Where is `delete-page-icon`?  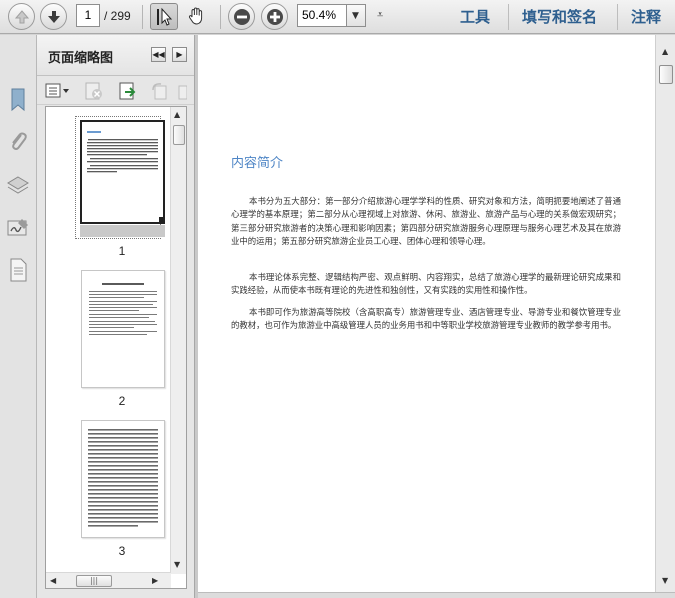 delete-page-icon is located at coordinates (93, 91).